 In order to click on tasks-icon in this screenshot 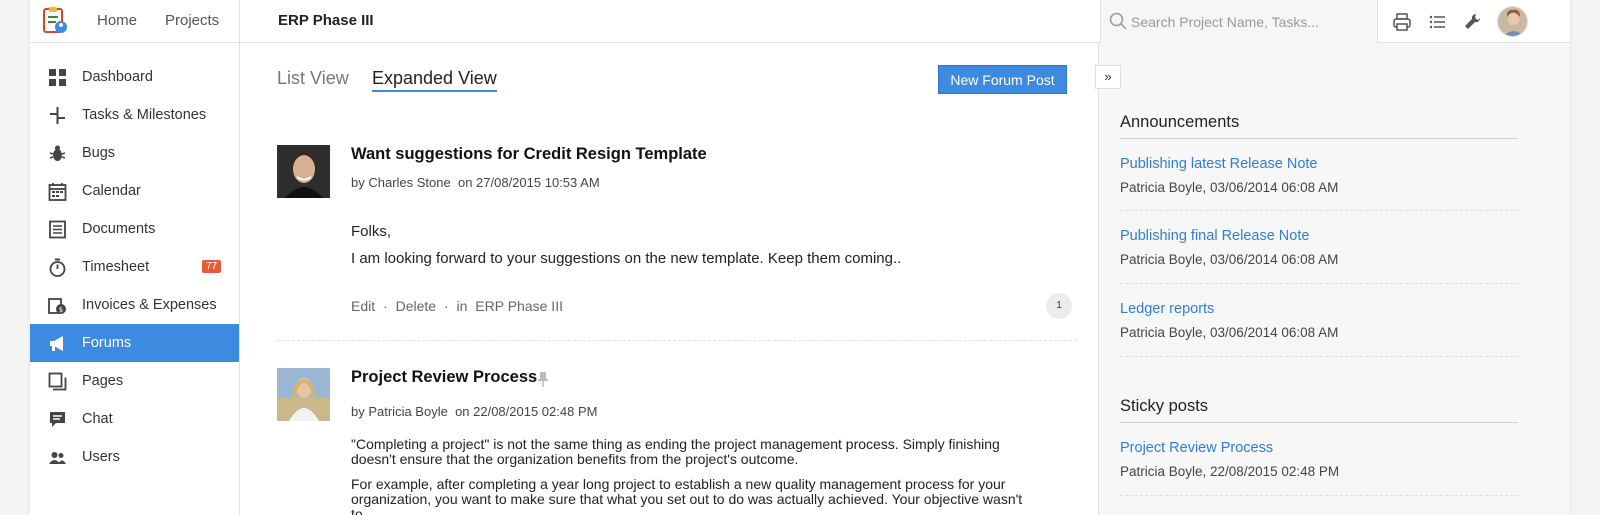, I will do `click(57, 115)`.